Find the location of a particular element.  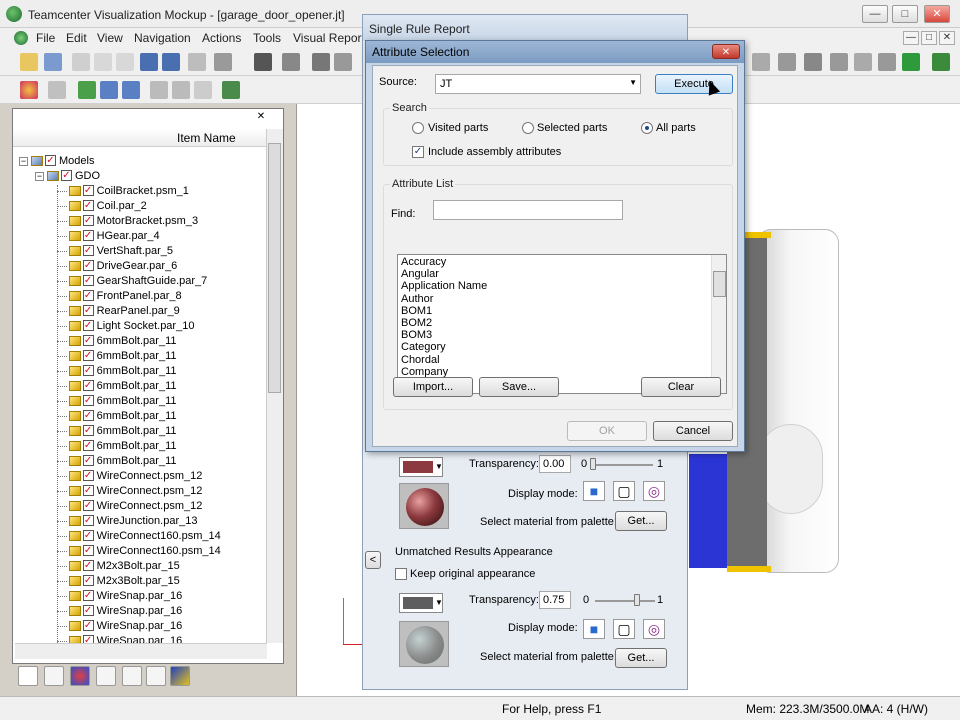

matched-transparency-input: 0.00 is located at coordinates (555, 464).